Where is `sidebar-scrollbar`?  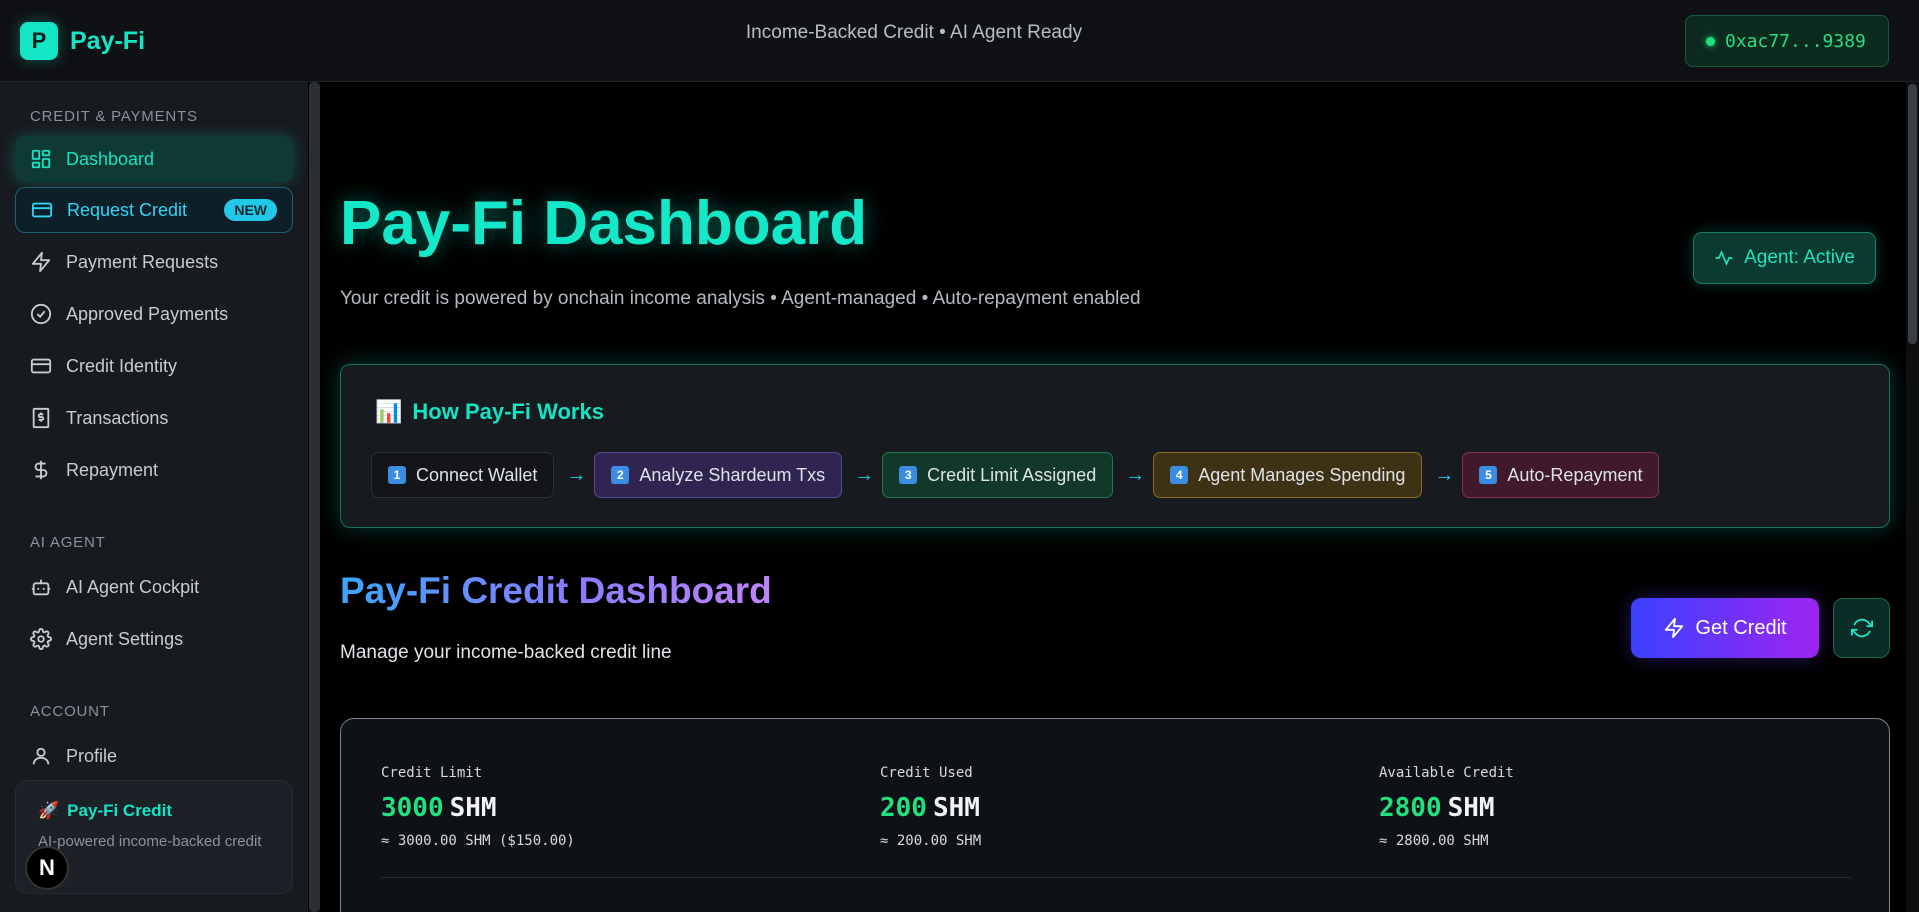 sidebar-scrollbar is located at coordinates (314, 497).